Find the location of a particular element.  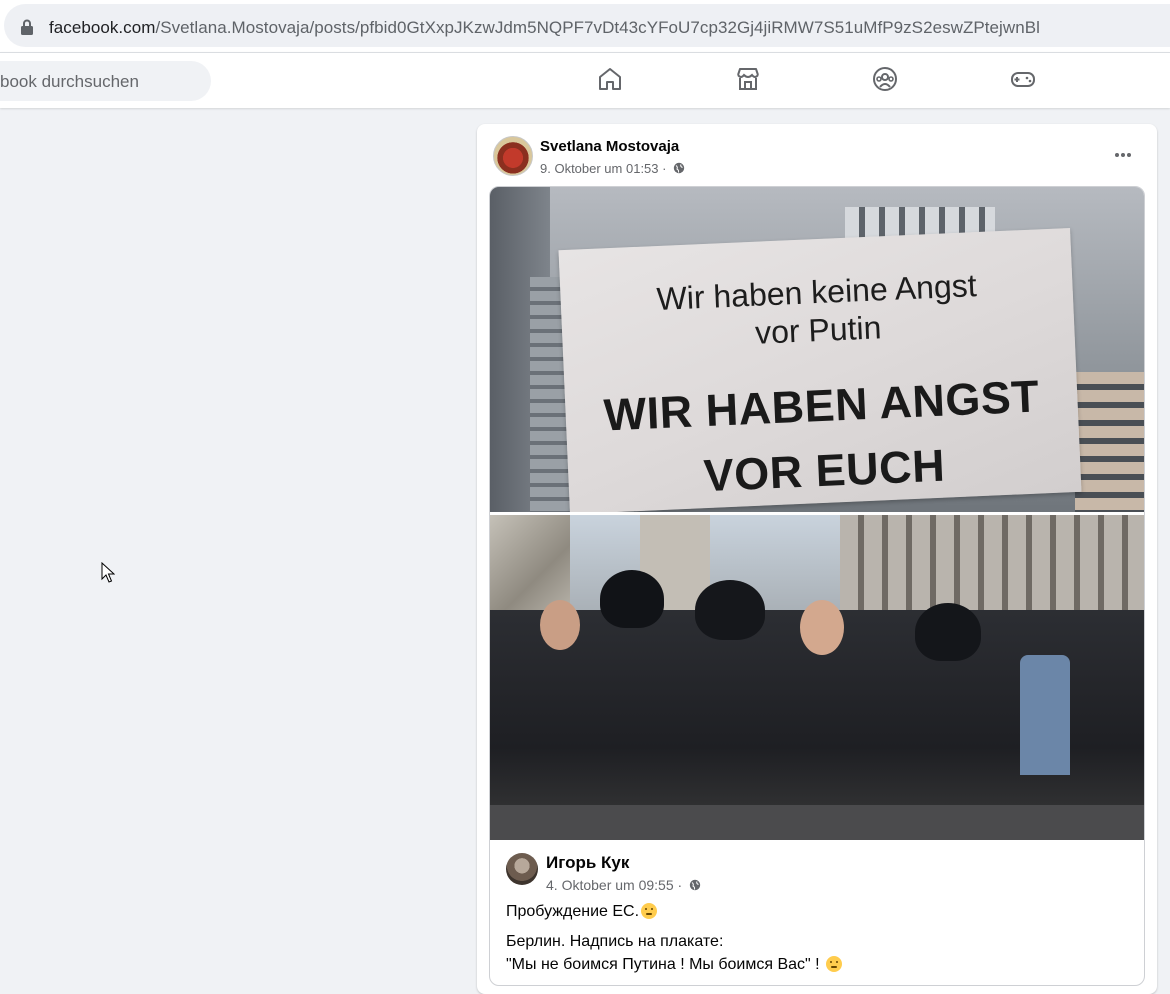

post-meta: 9. Oktober um 01:53 · is located at coordinates (612, 168).